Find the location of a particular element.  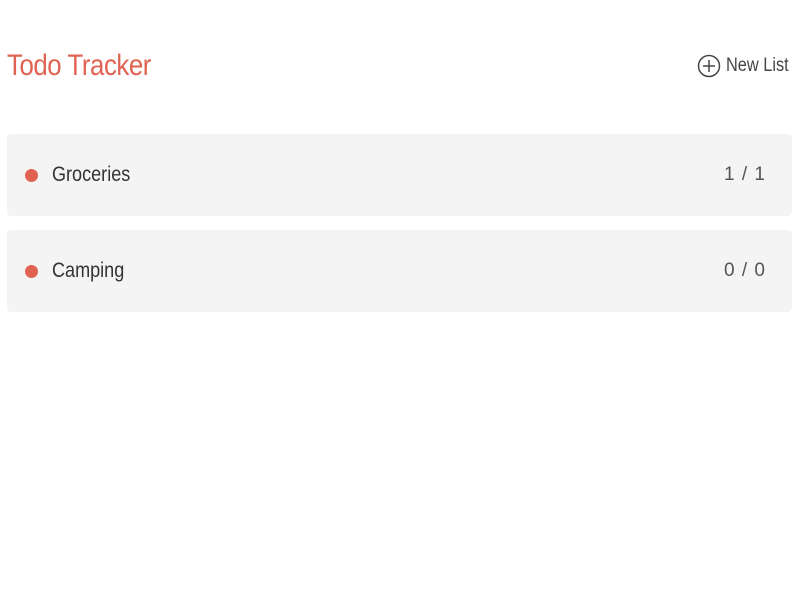

plus-circle-icon is located at coordinates (709, 66).